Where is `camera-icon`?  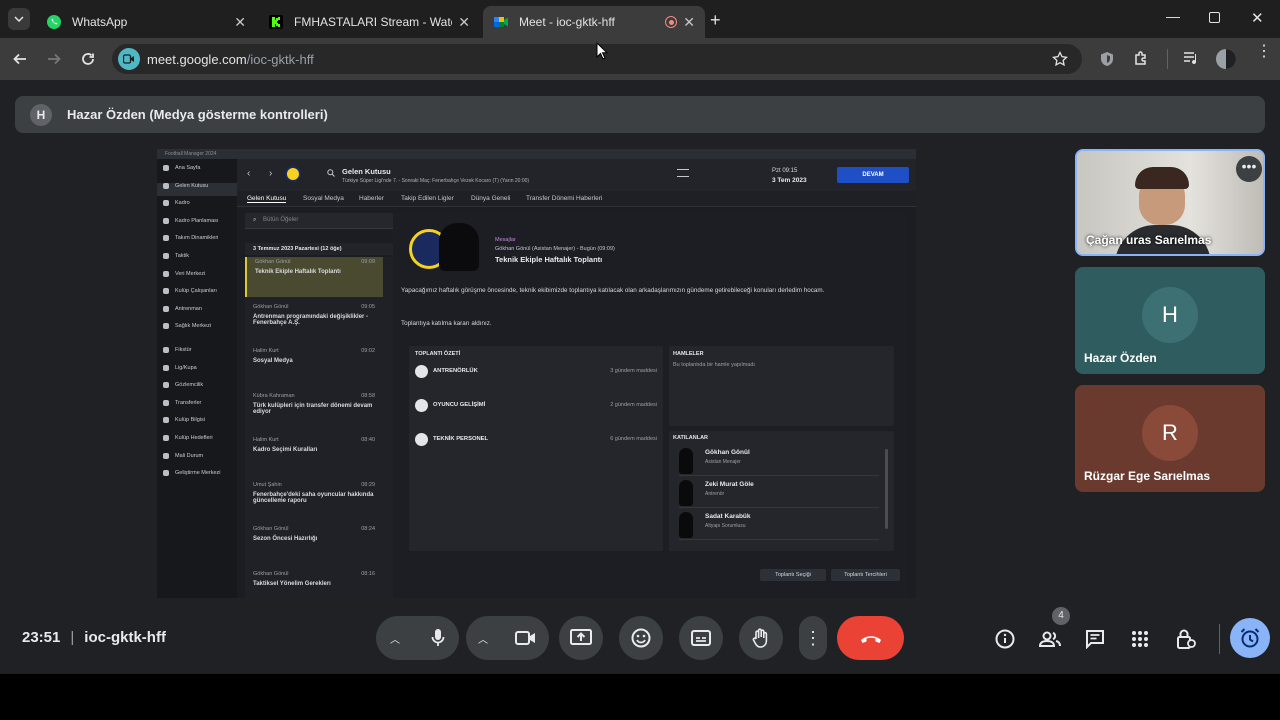
camera-icon is located at coordinates (526, 638).